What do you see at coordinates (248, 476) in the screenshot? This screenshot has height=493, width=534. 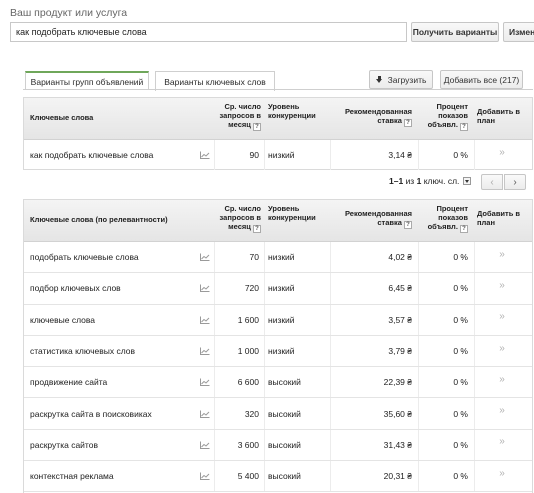 I see `volume-cell: 5 400` at bounding box center [248, 476].